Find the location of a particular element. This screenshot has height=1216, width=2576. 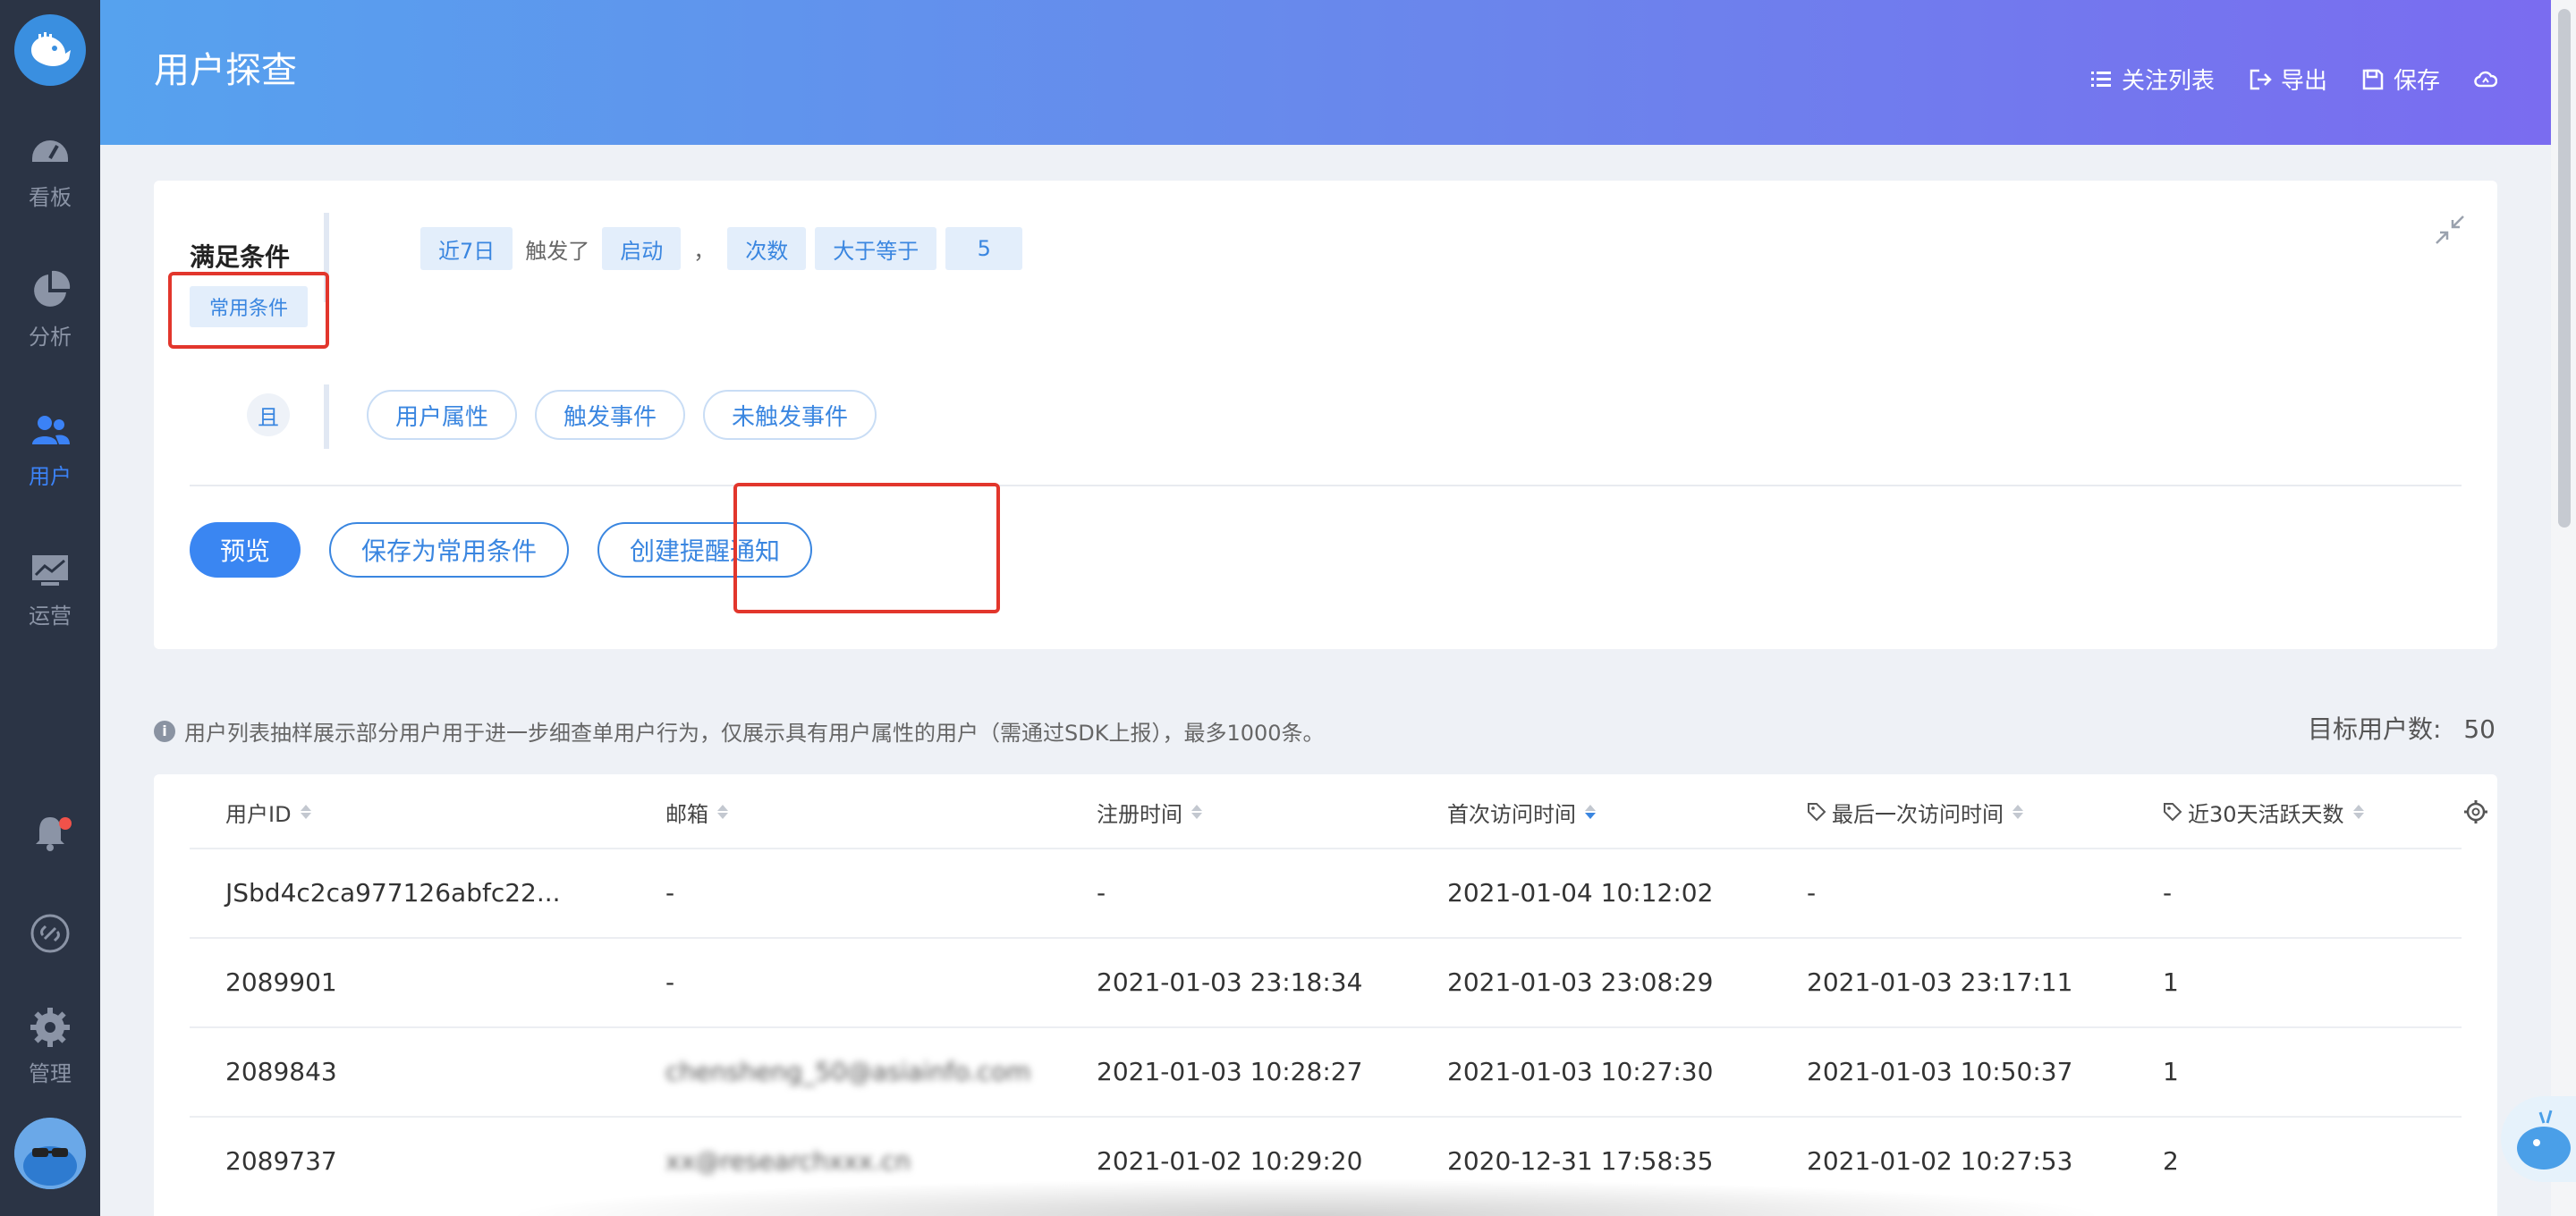

save-as-common-button: 保存为常用条件 is located at coordinates (449, 550).